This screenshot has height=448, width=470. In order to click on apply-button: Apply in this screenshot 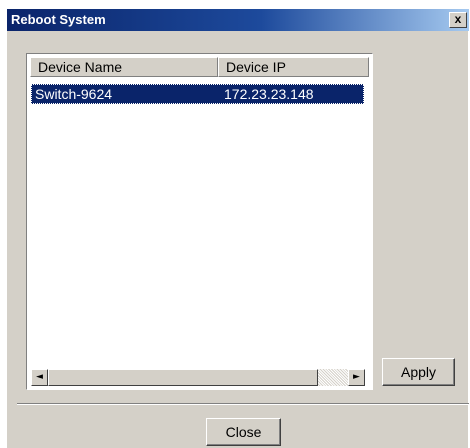, I will do `click(418, 372)`.